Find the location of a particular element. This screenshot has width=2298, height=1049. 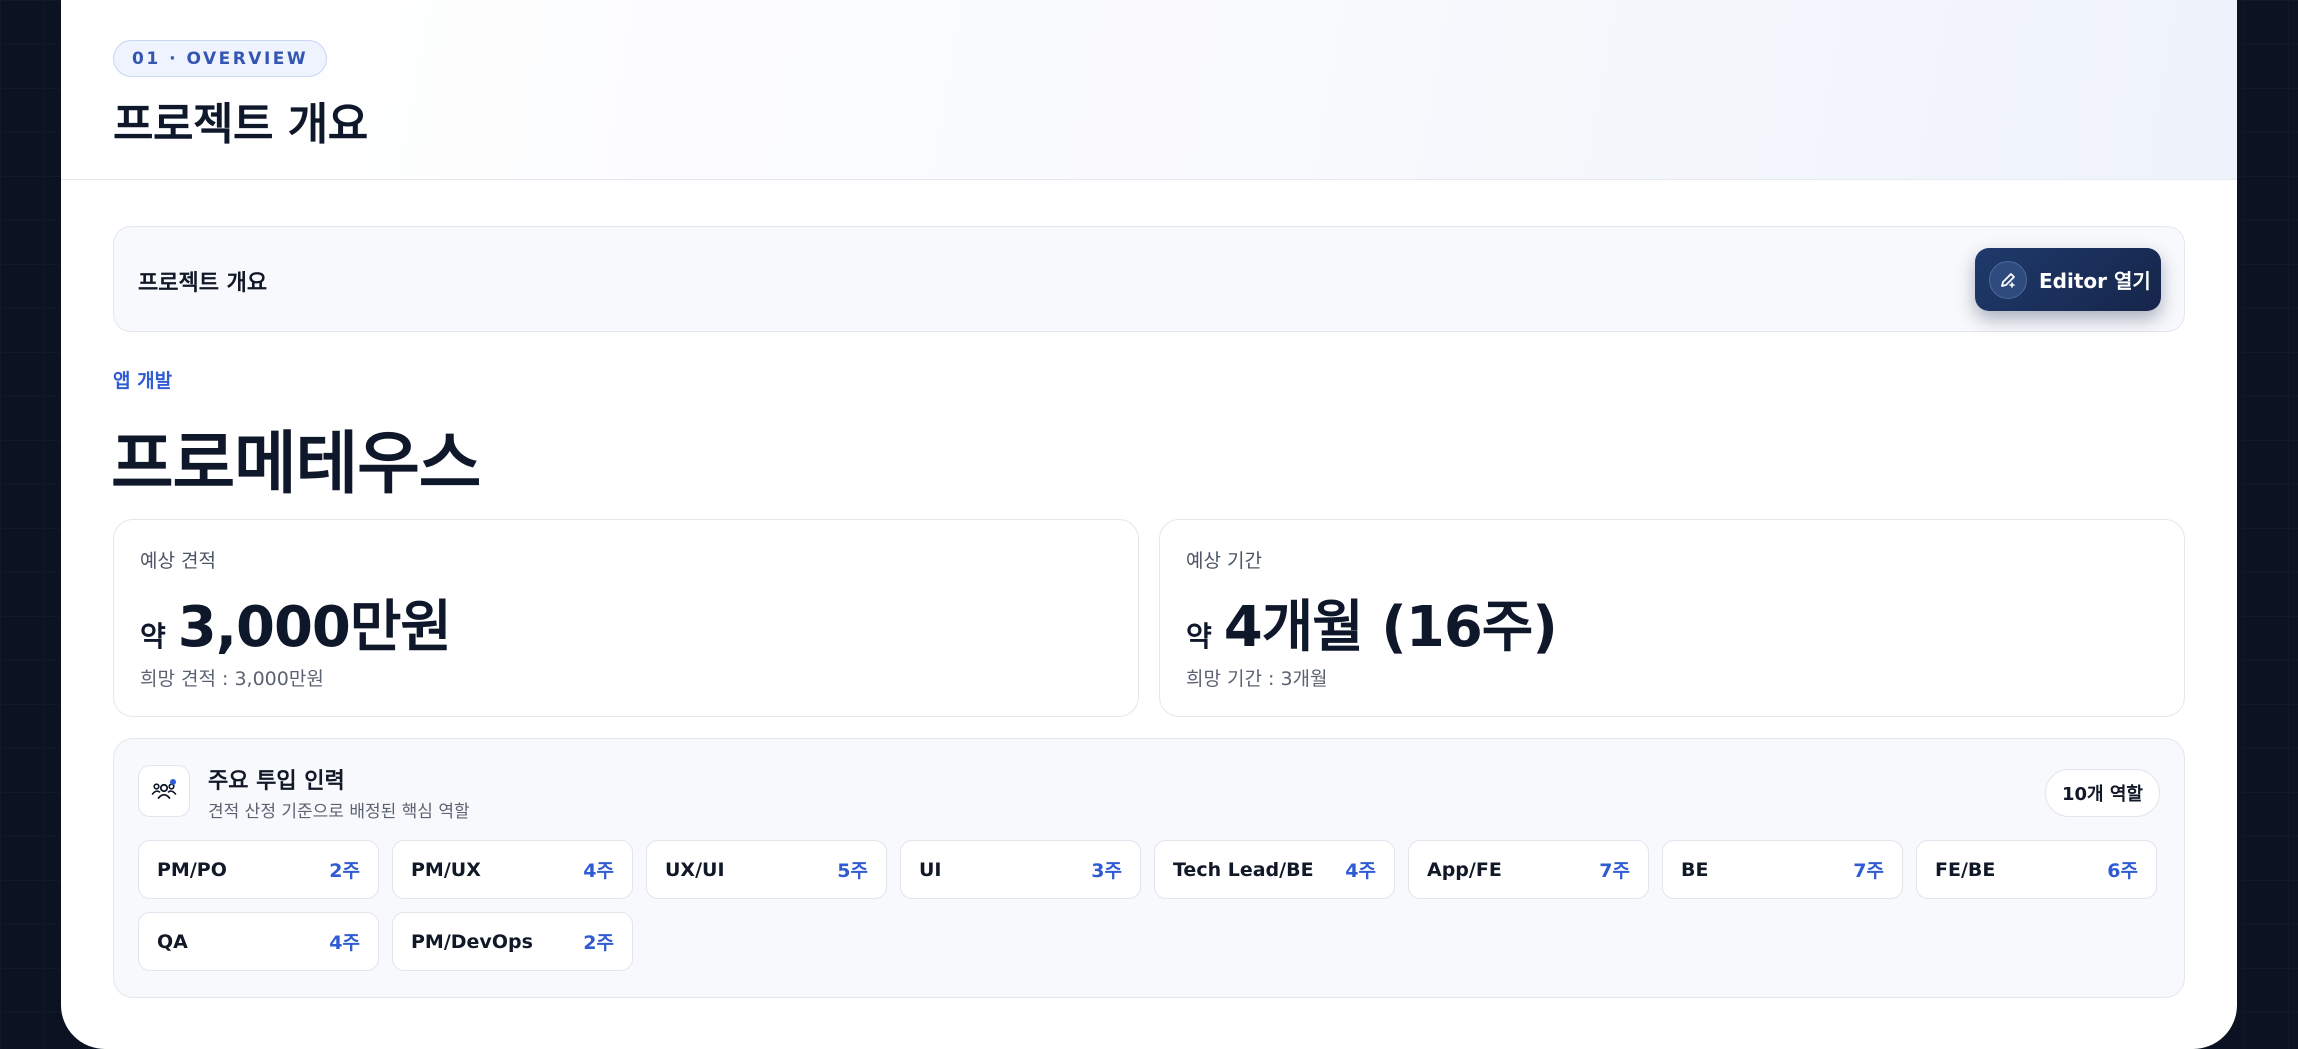

role-name: UI is located at coordinates (930, 869).